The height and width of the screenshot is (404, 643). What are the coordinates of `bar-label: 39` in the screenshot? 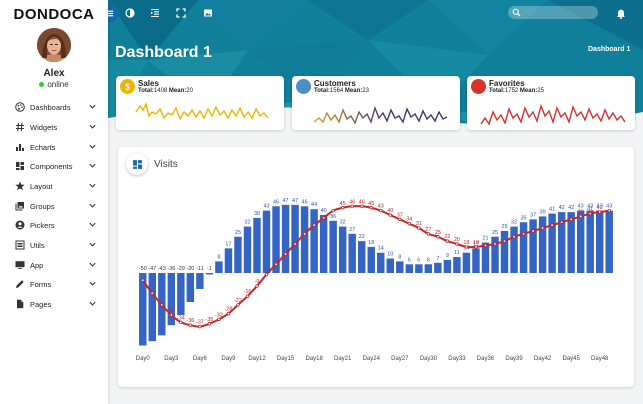 It's located at (543, 212).